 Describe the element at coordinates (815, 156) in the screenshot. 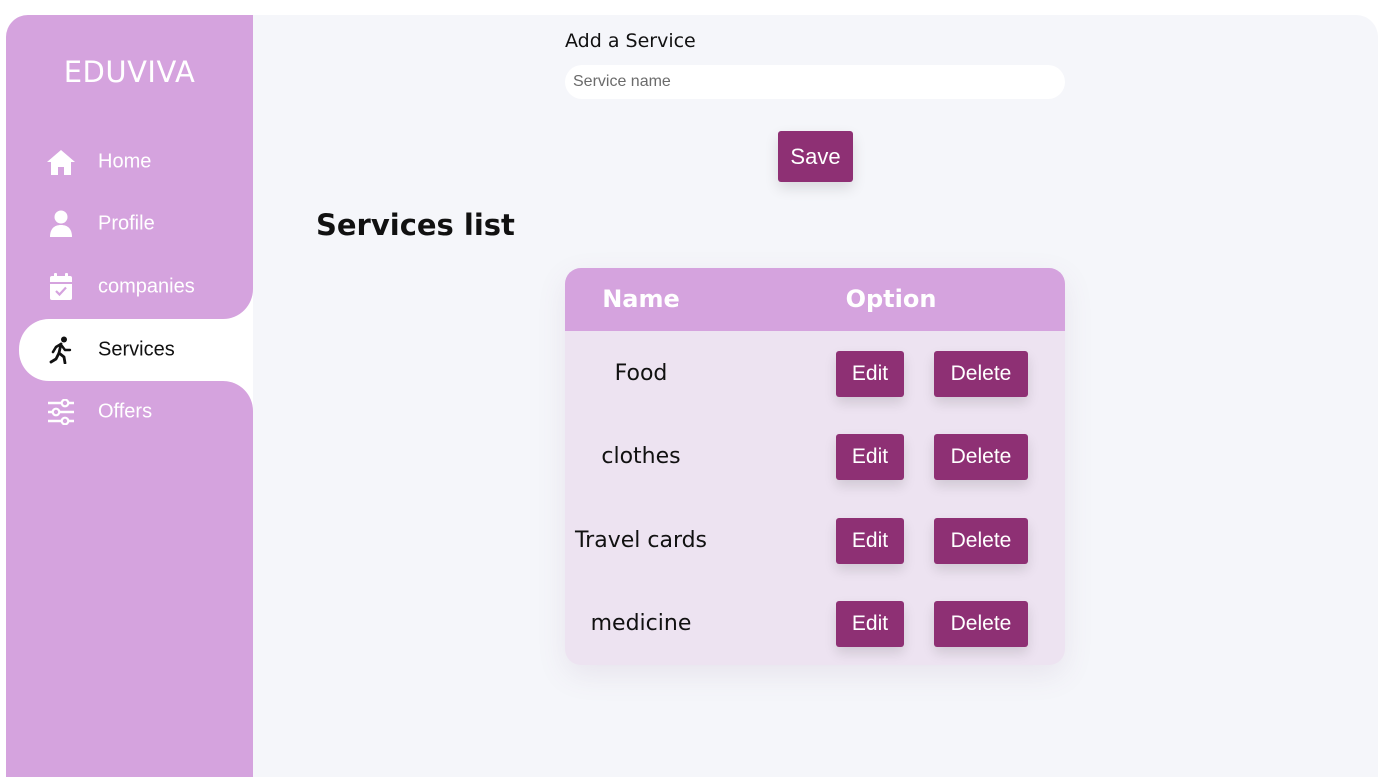

I see `save-button: Save` at that location.